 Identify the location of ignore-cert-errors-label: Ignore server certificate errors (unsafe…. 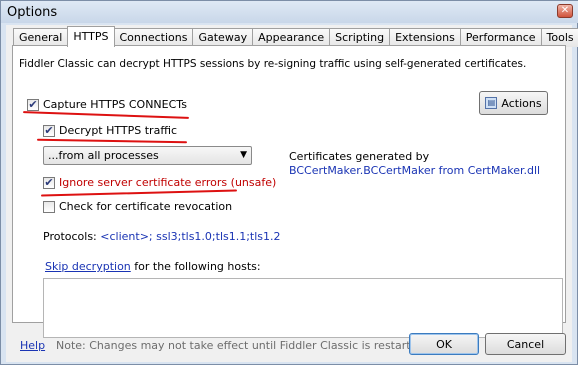
(168, 182).